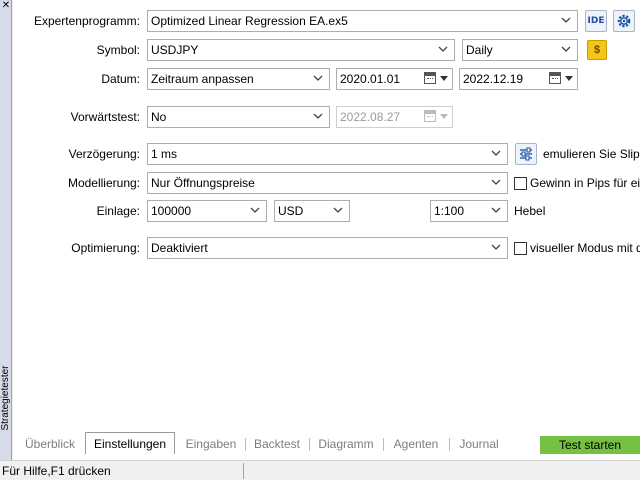 This screenshot has width=640, height=480. I want to click on ide-button: IDE, so click(596, 21).